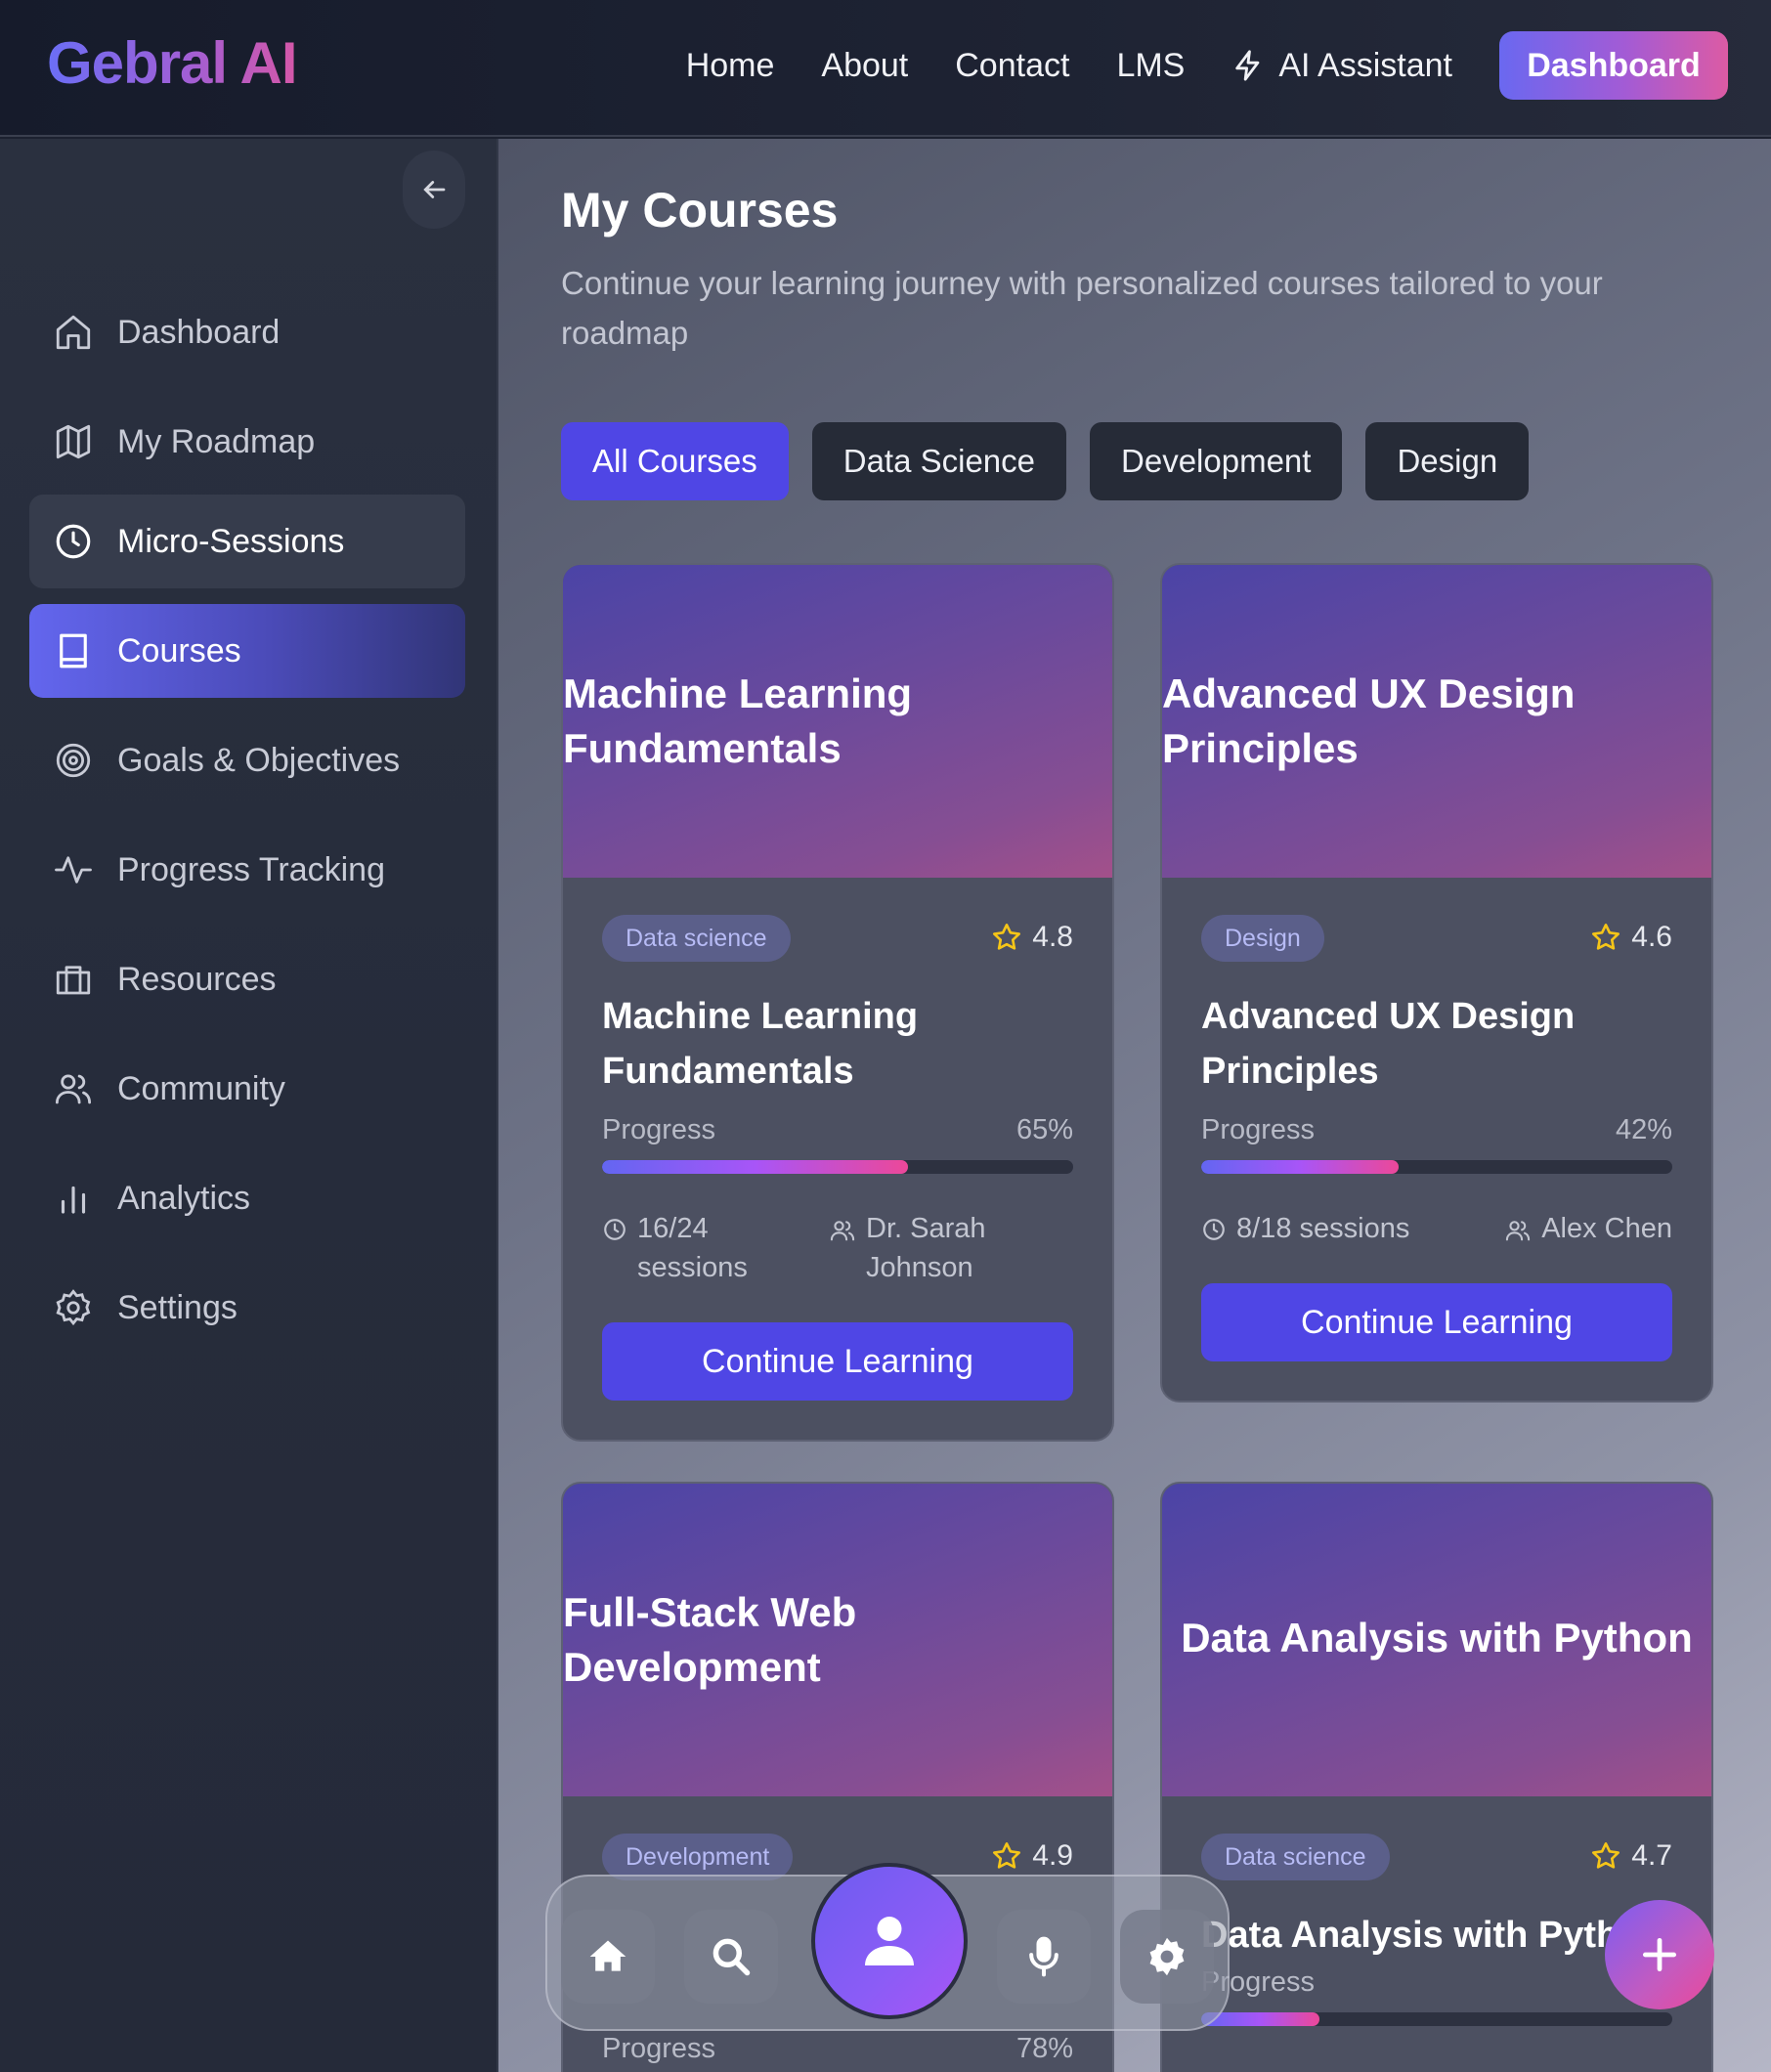 This screenshot has width=1771, height=2072. I want to click on user-icon, so click(890, 1941).